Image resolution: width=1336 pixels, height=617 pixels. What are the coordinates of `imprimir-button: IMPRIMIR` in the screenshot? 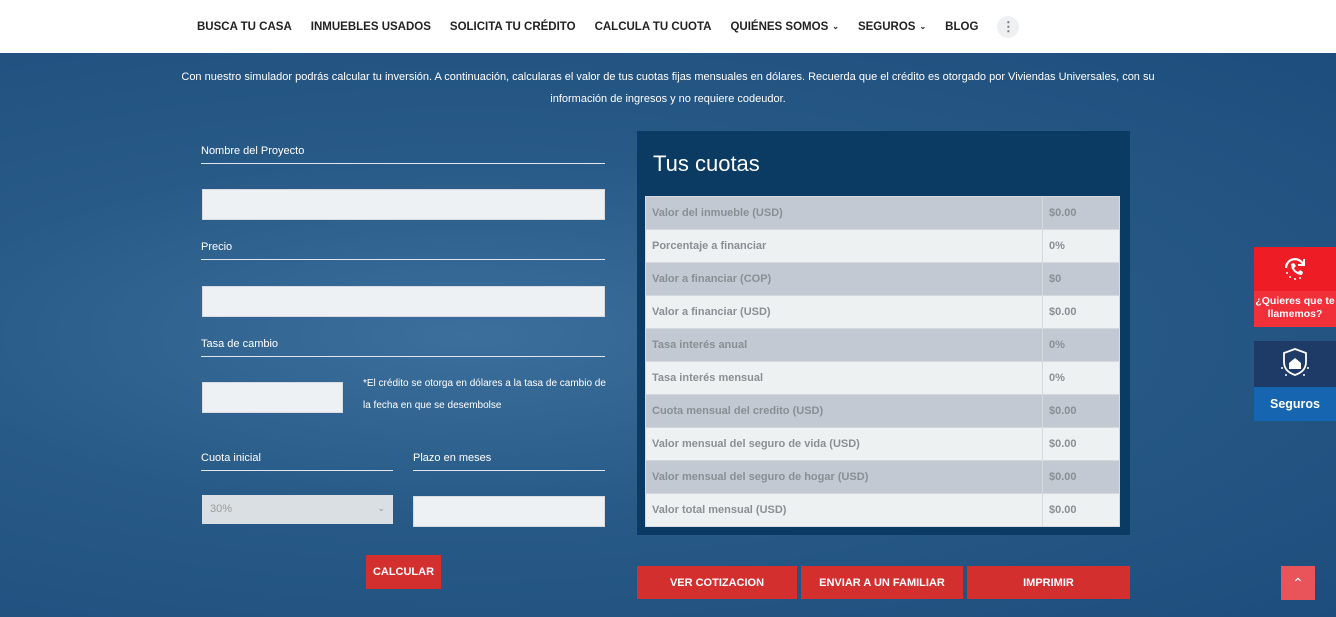 It's located at (1048, 582).